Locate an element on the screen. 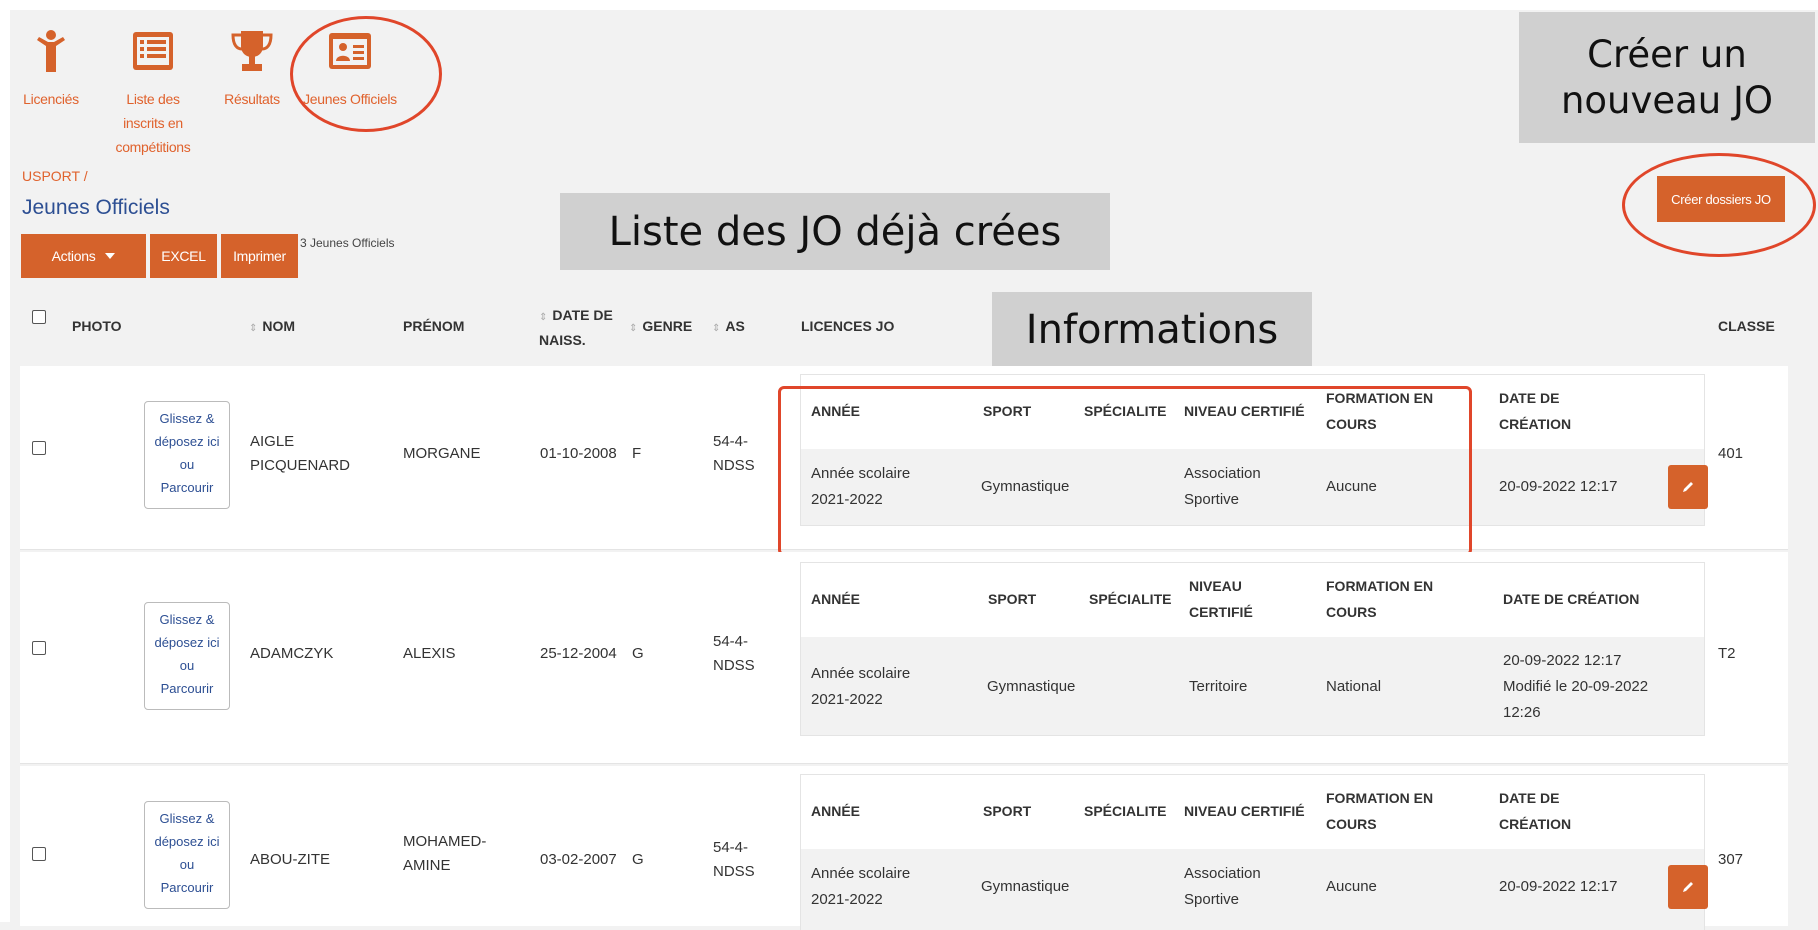 The width and height of the screenshot is (1818, 930). cell-nom: ABOU-ZITE is located at coordinates (290, 859).